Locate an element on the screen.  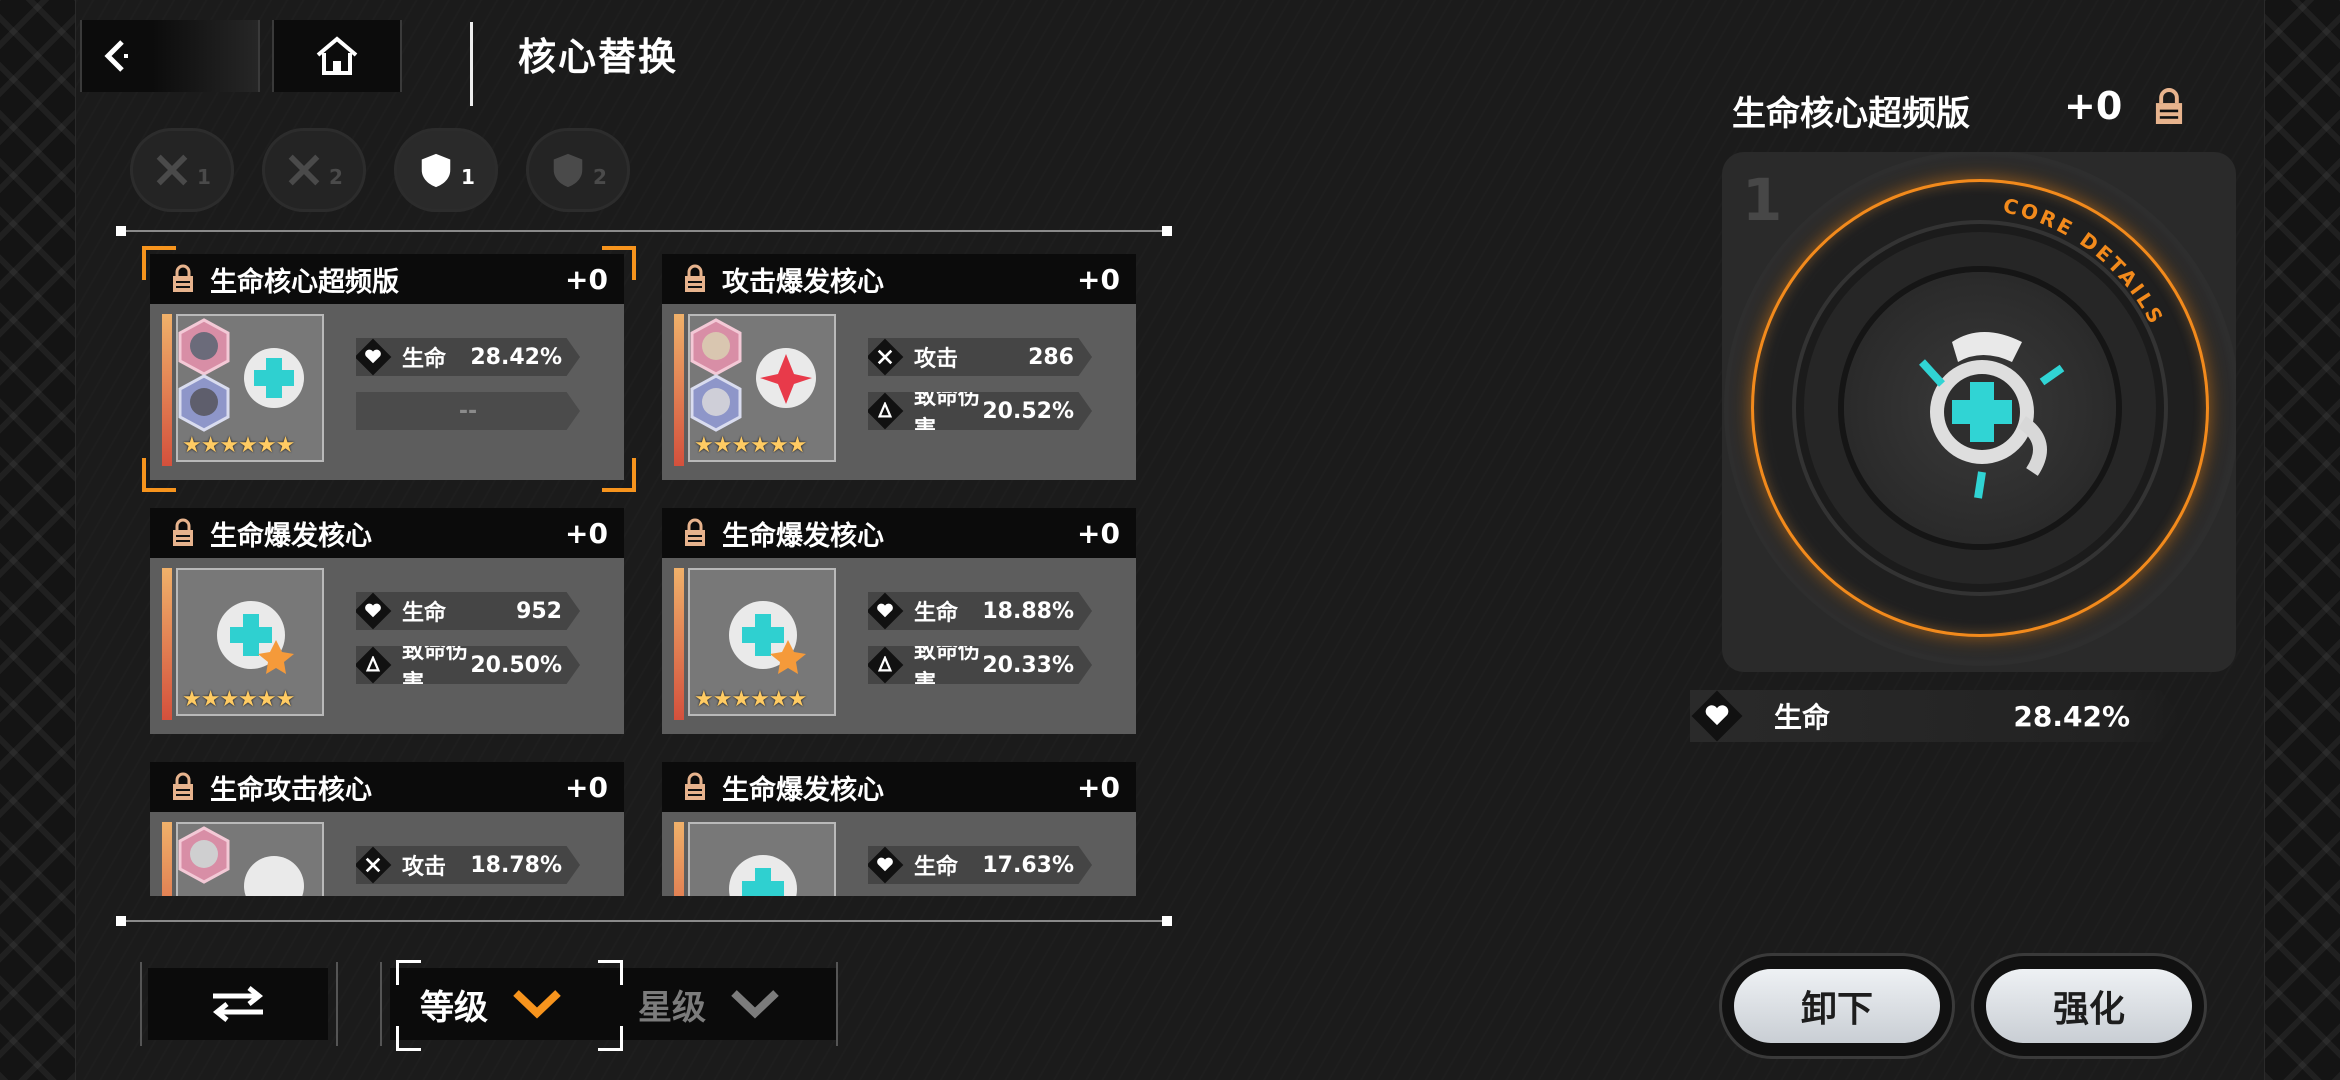
unequip-button: 卸下 is located at coordinates (1837, 1006).